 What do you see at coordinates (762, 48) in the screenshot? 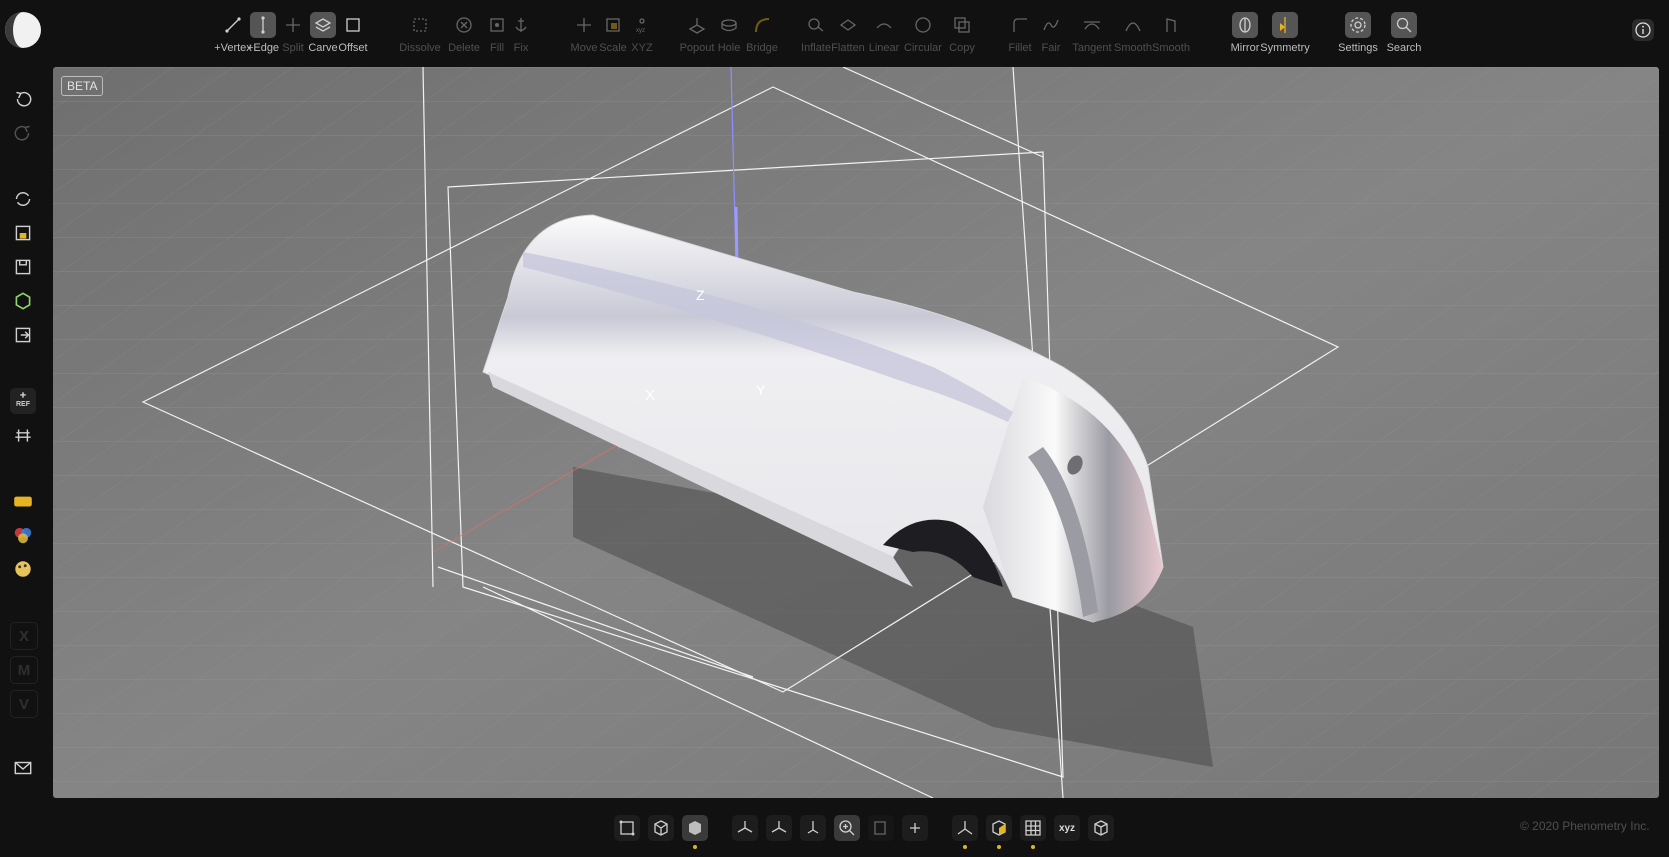
I see `tool-label: Bridge` at bounding box center [762, 48].